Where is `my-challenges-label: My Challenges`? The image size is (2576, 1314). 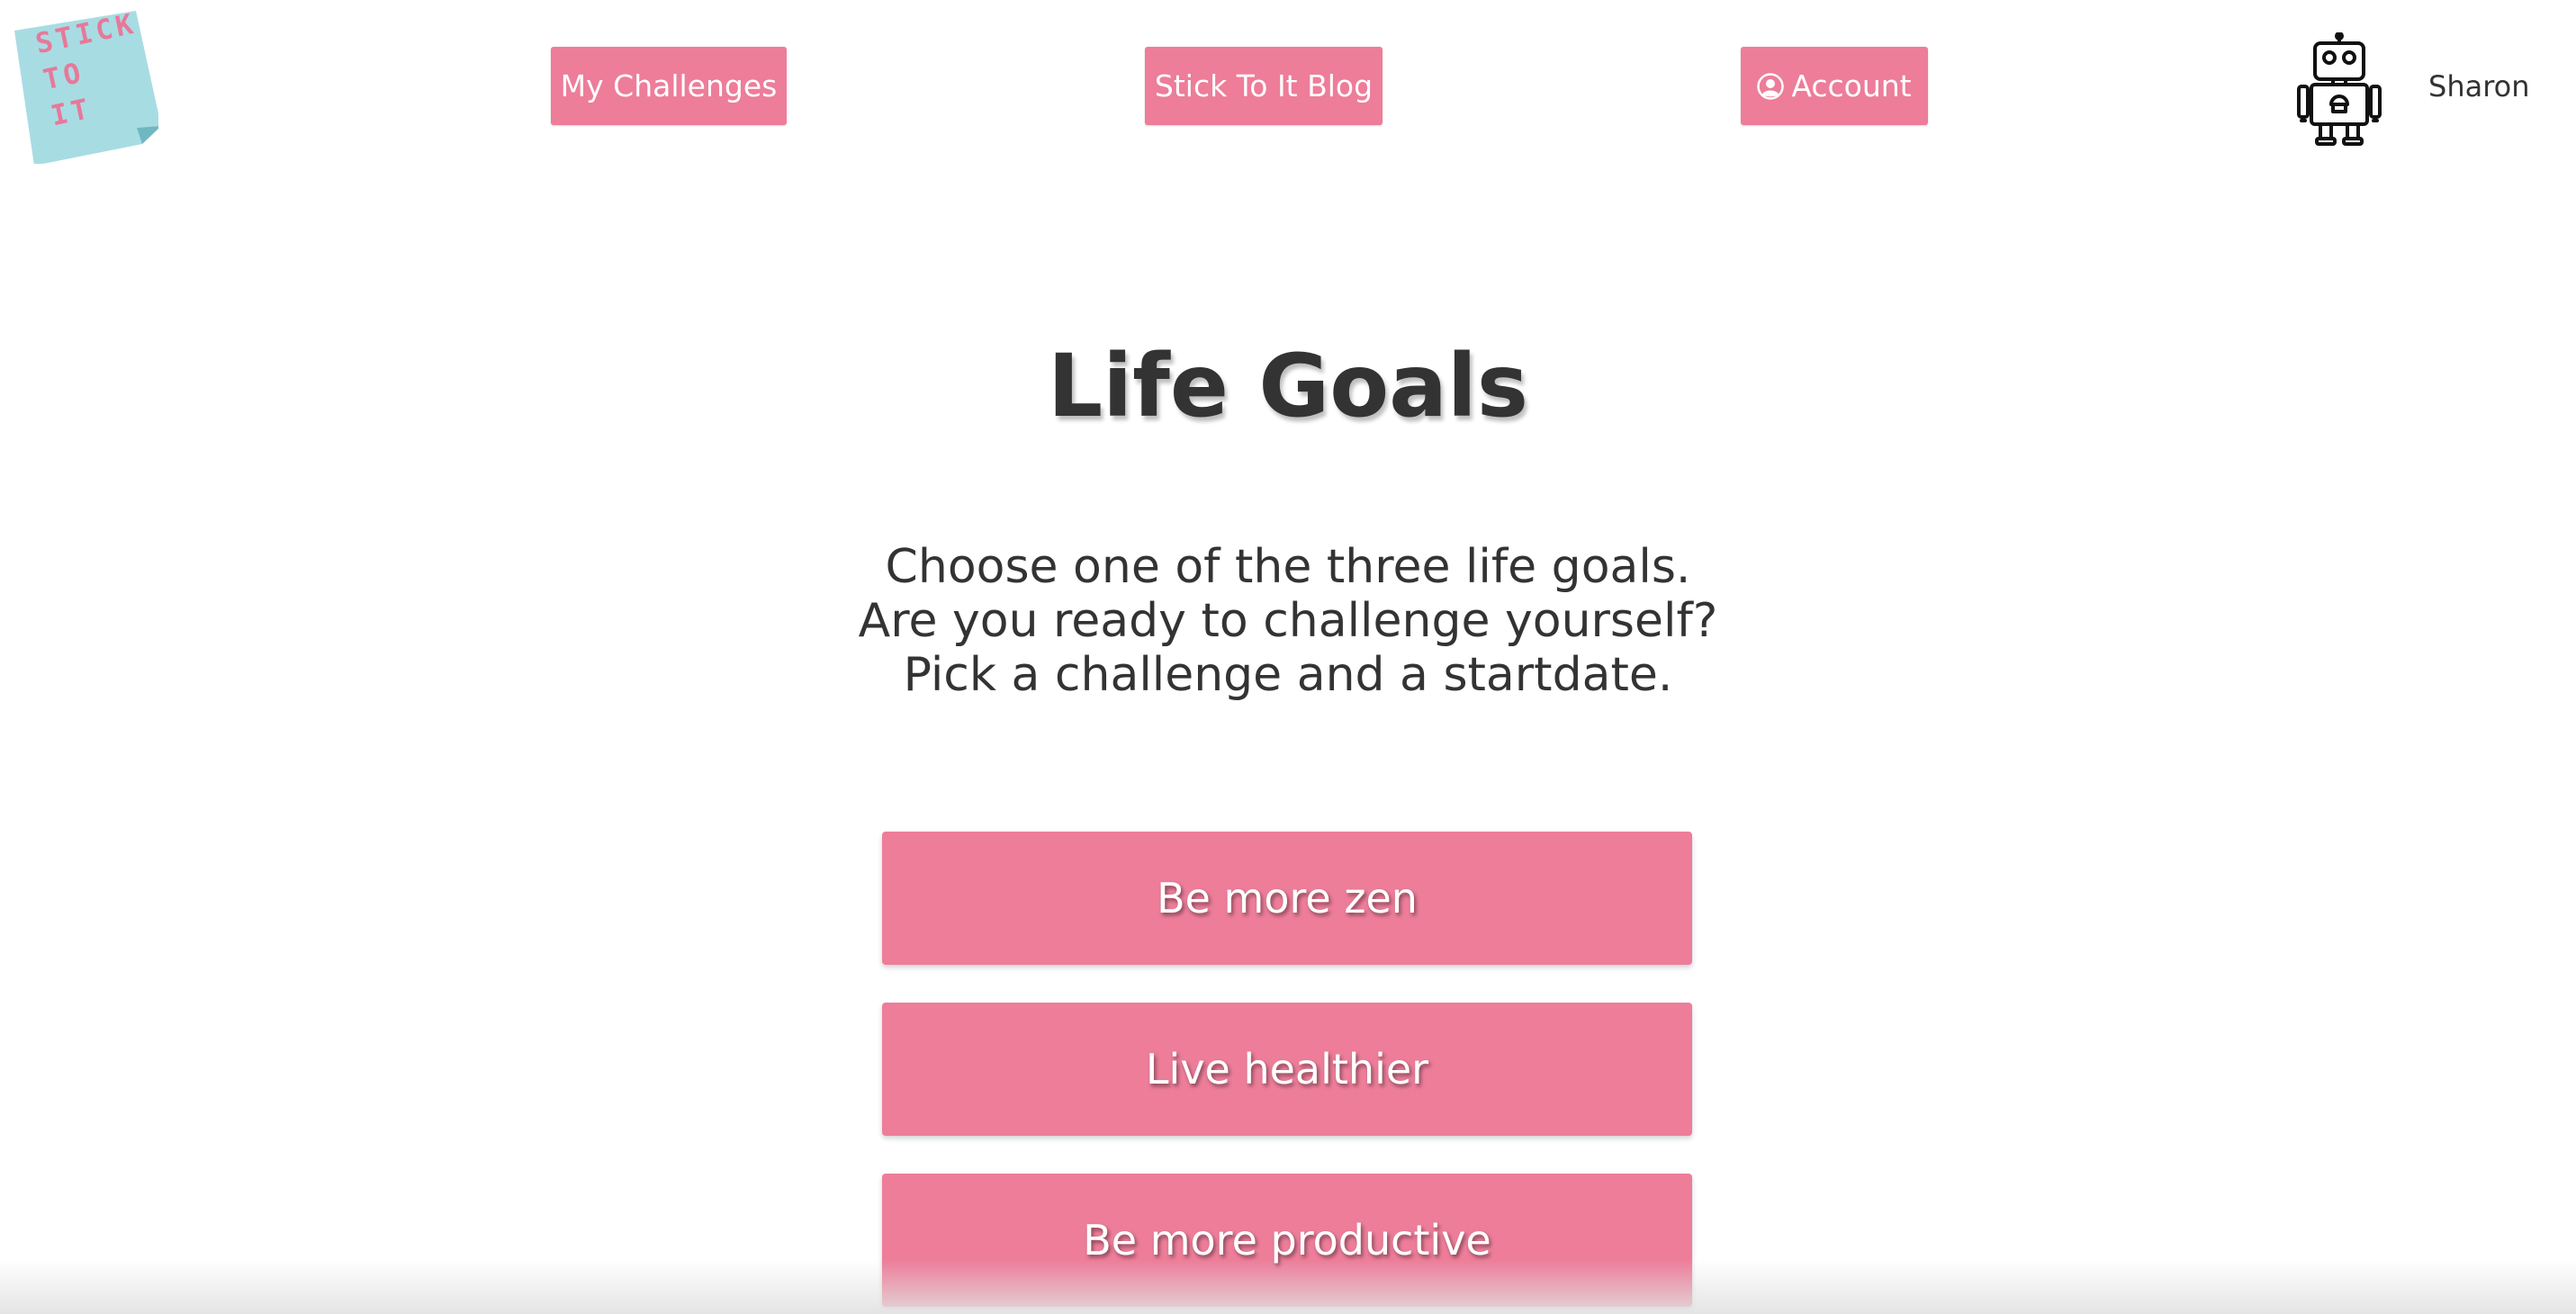
my-challenges-label: My Challenges is located at coordinates (669, 86).